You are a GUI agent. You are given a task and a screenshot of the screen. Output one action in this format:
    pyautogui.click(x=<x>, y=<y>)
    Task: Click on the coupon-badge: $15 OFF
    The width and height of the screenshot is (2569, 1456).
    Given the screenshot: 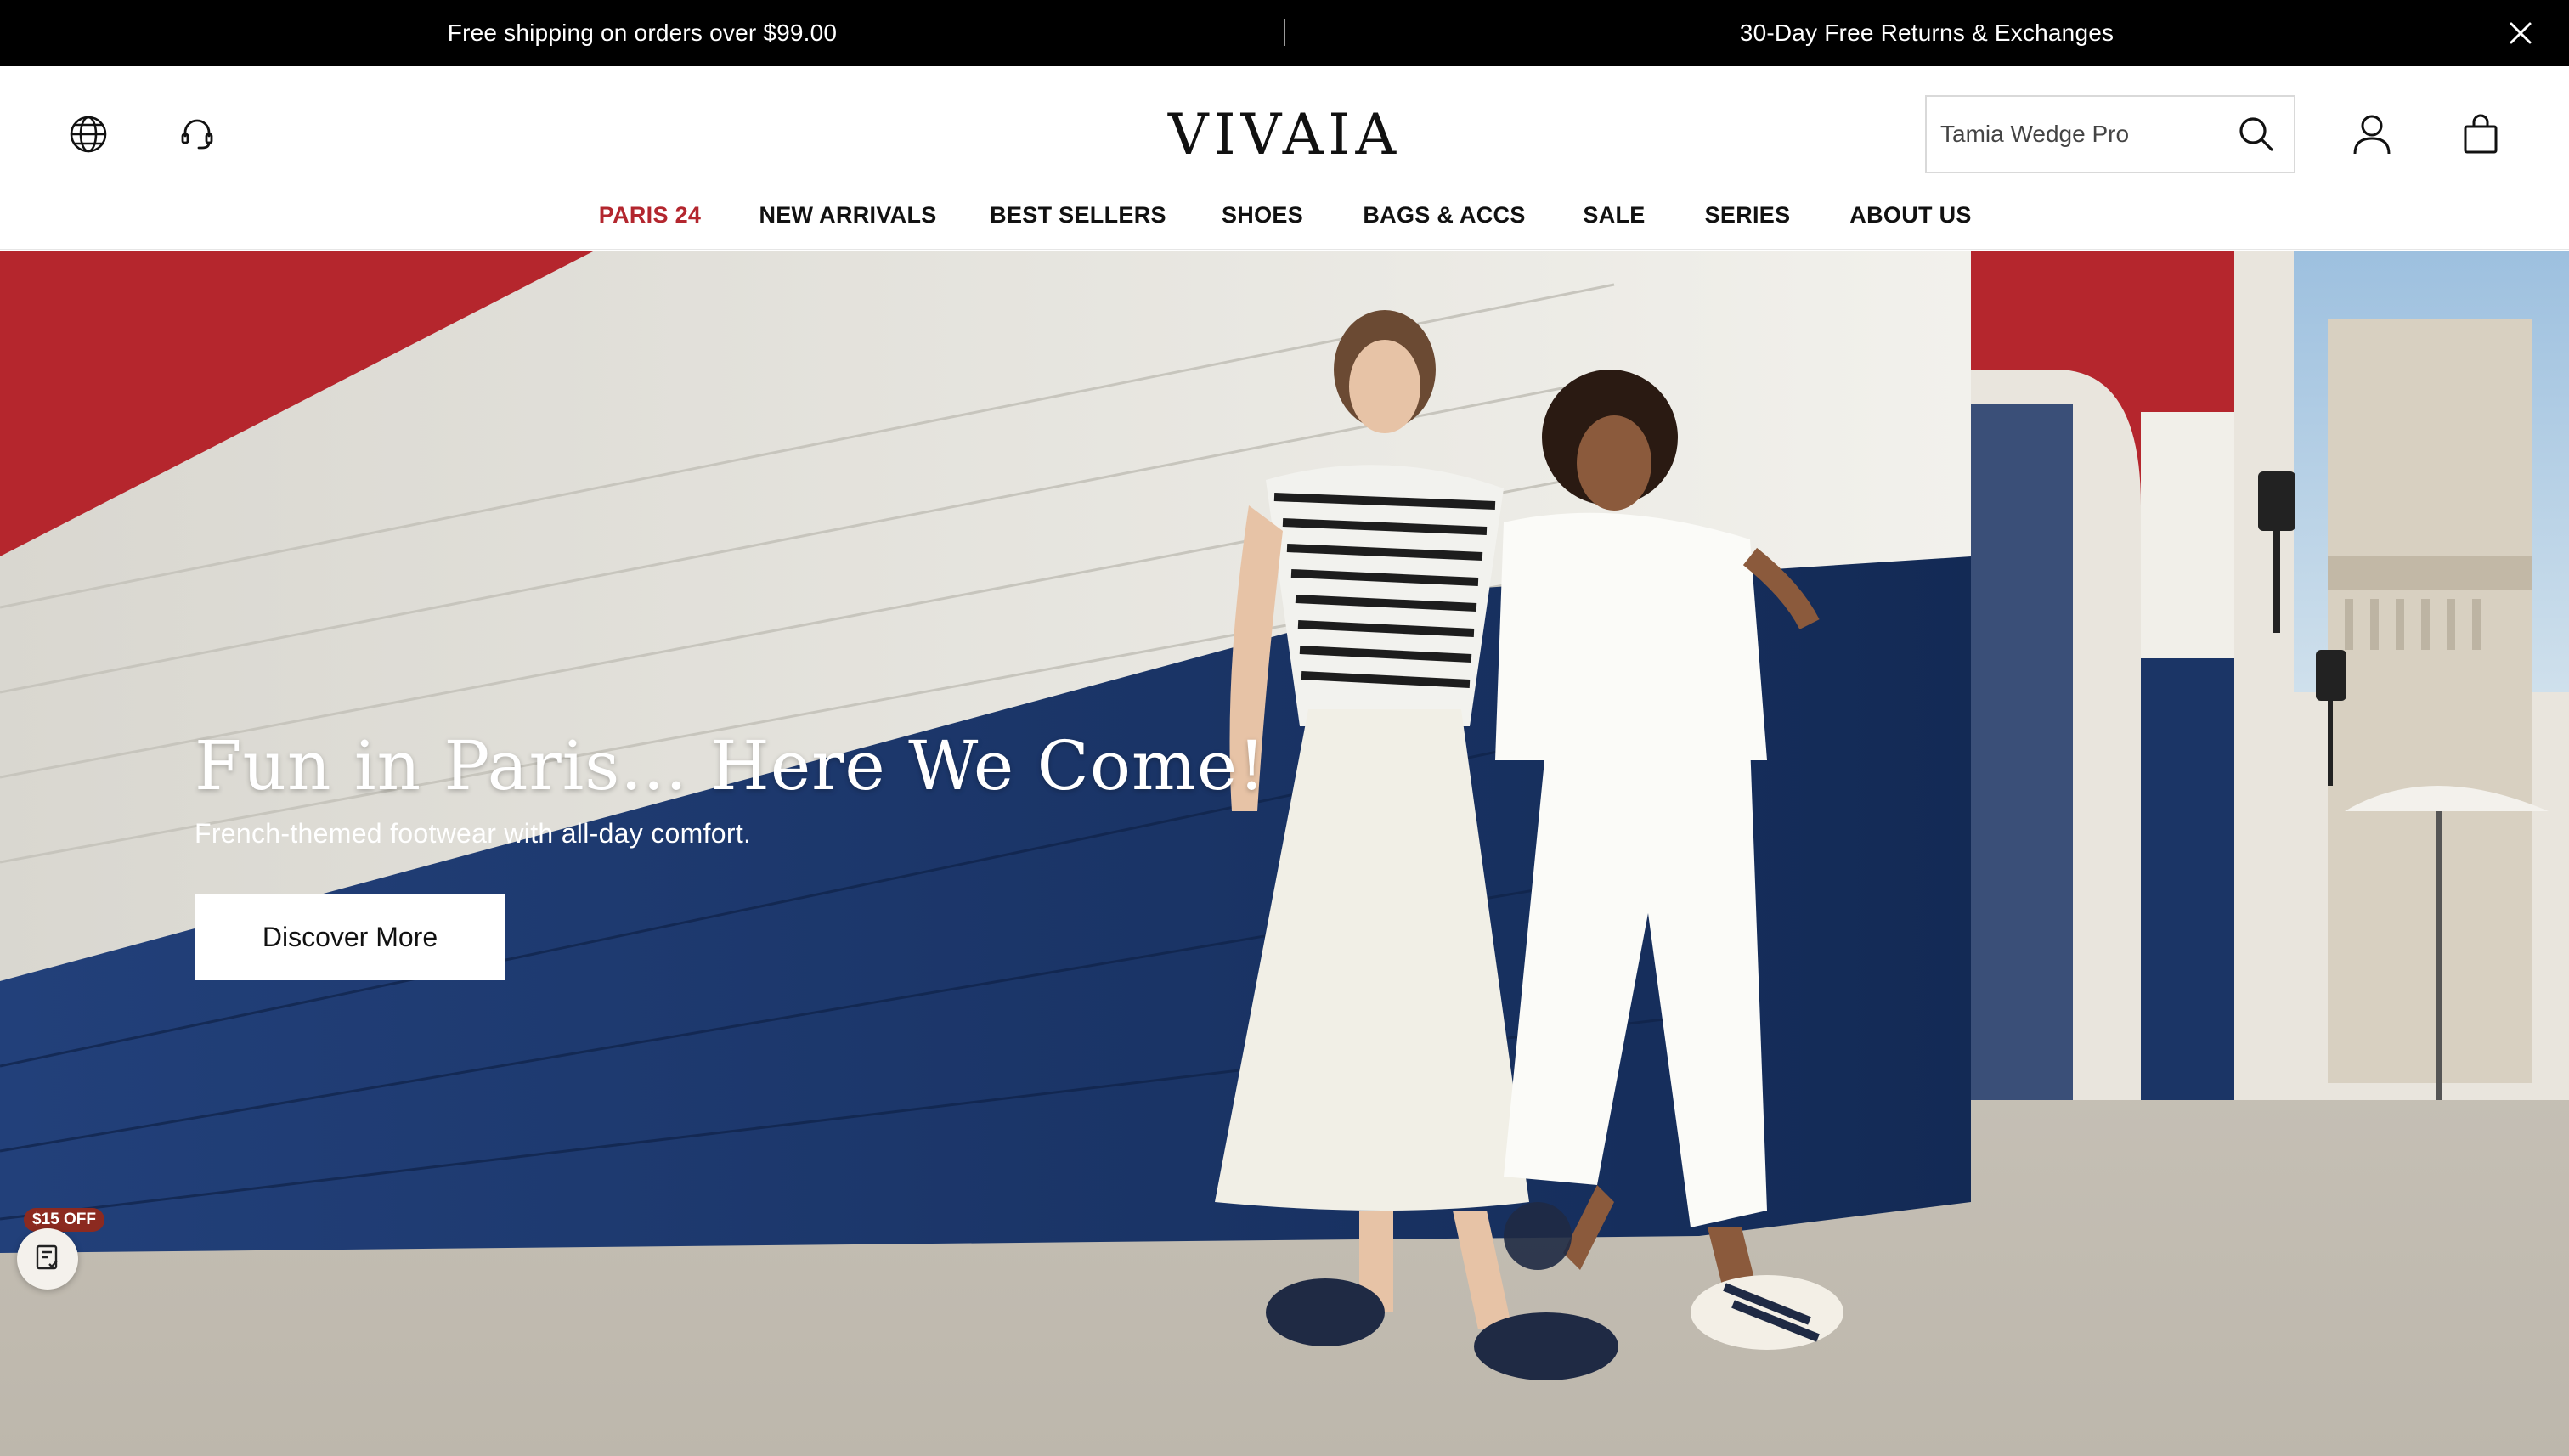 What is the action you would take?
    pyautogui.click(x=64, y=1220)
    